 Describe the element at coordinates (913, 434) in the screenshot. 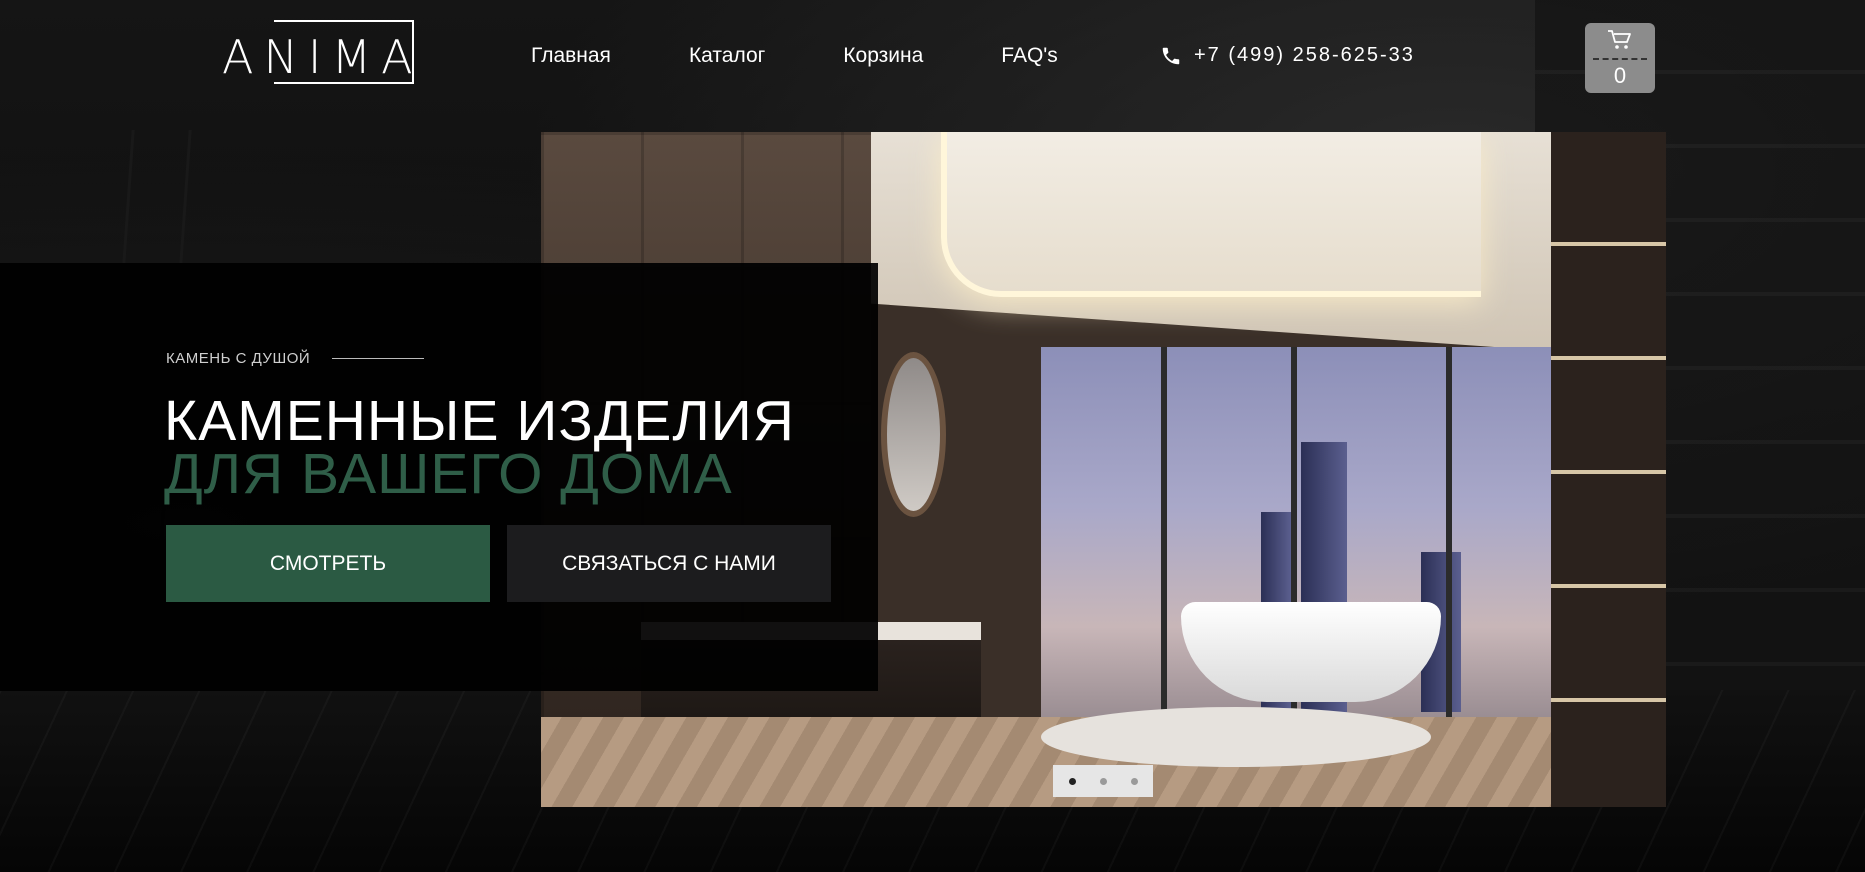

I see `round-mirror` at that location.